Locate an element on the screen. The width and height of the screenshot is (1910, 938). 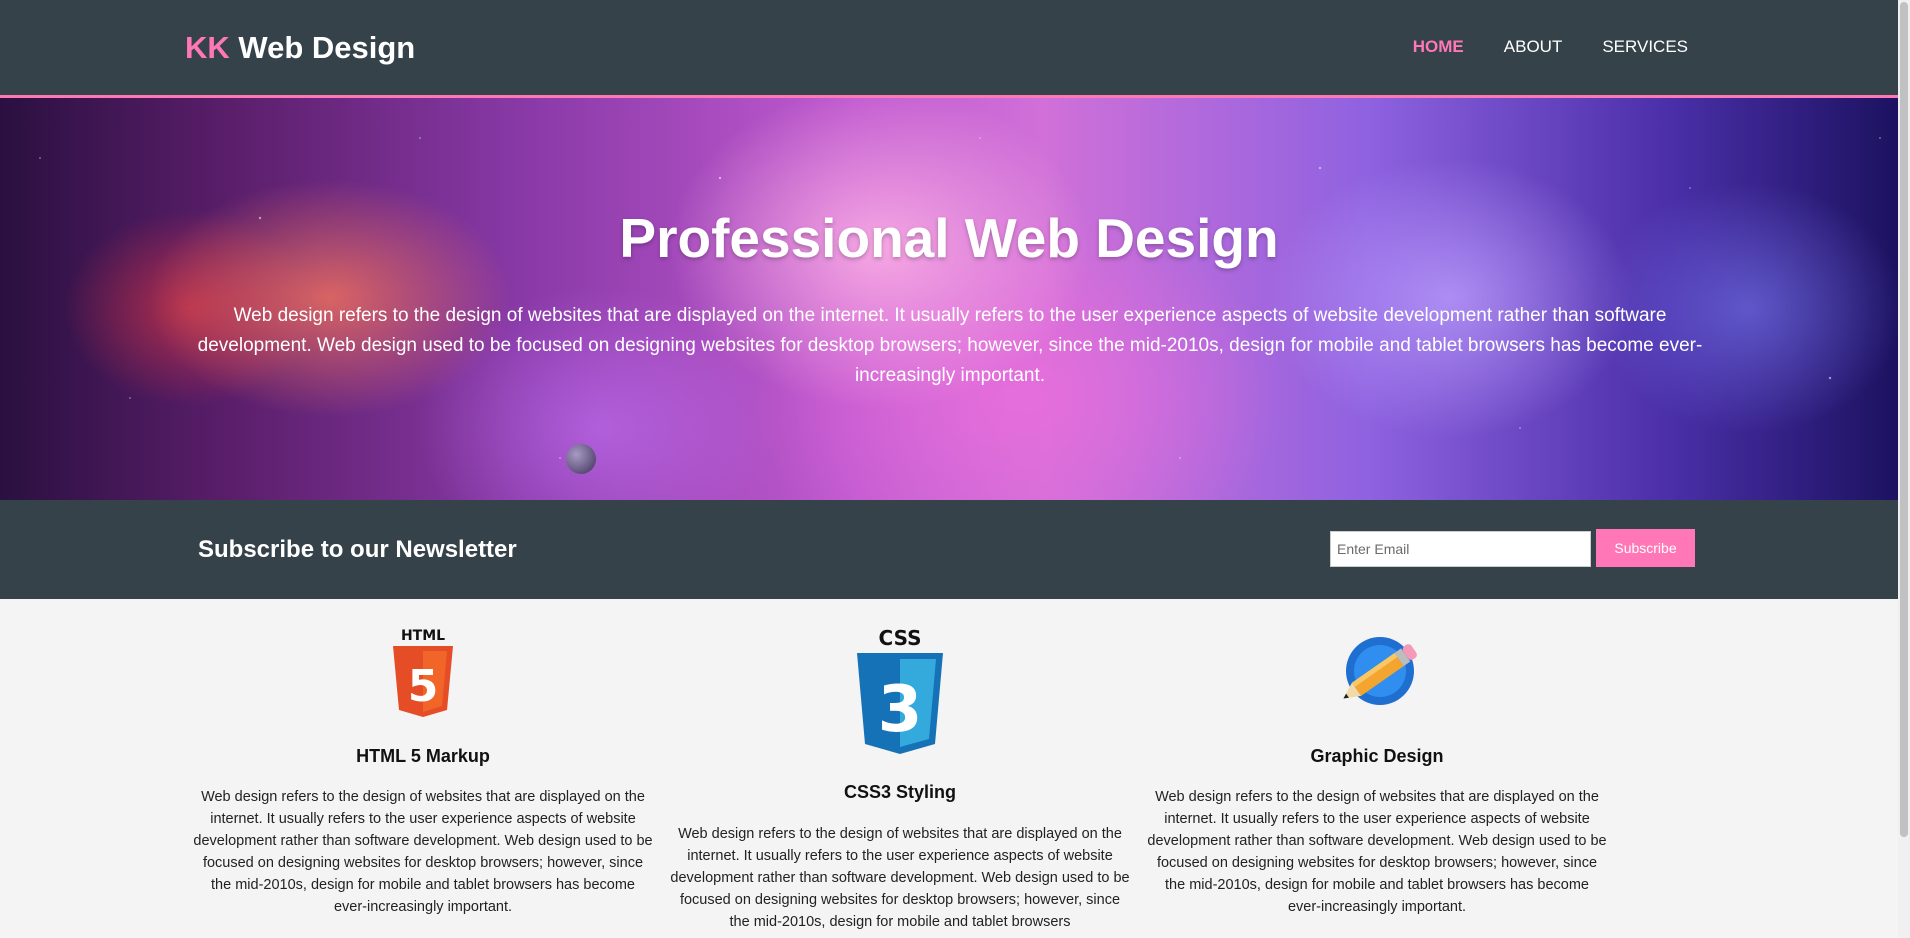
css3-logo-label: CSS is located at coordinates (900, 638).